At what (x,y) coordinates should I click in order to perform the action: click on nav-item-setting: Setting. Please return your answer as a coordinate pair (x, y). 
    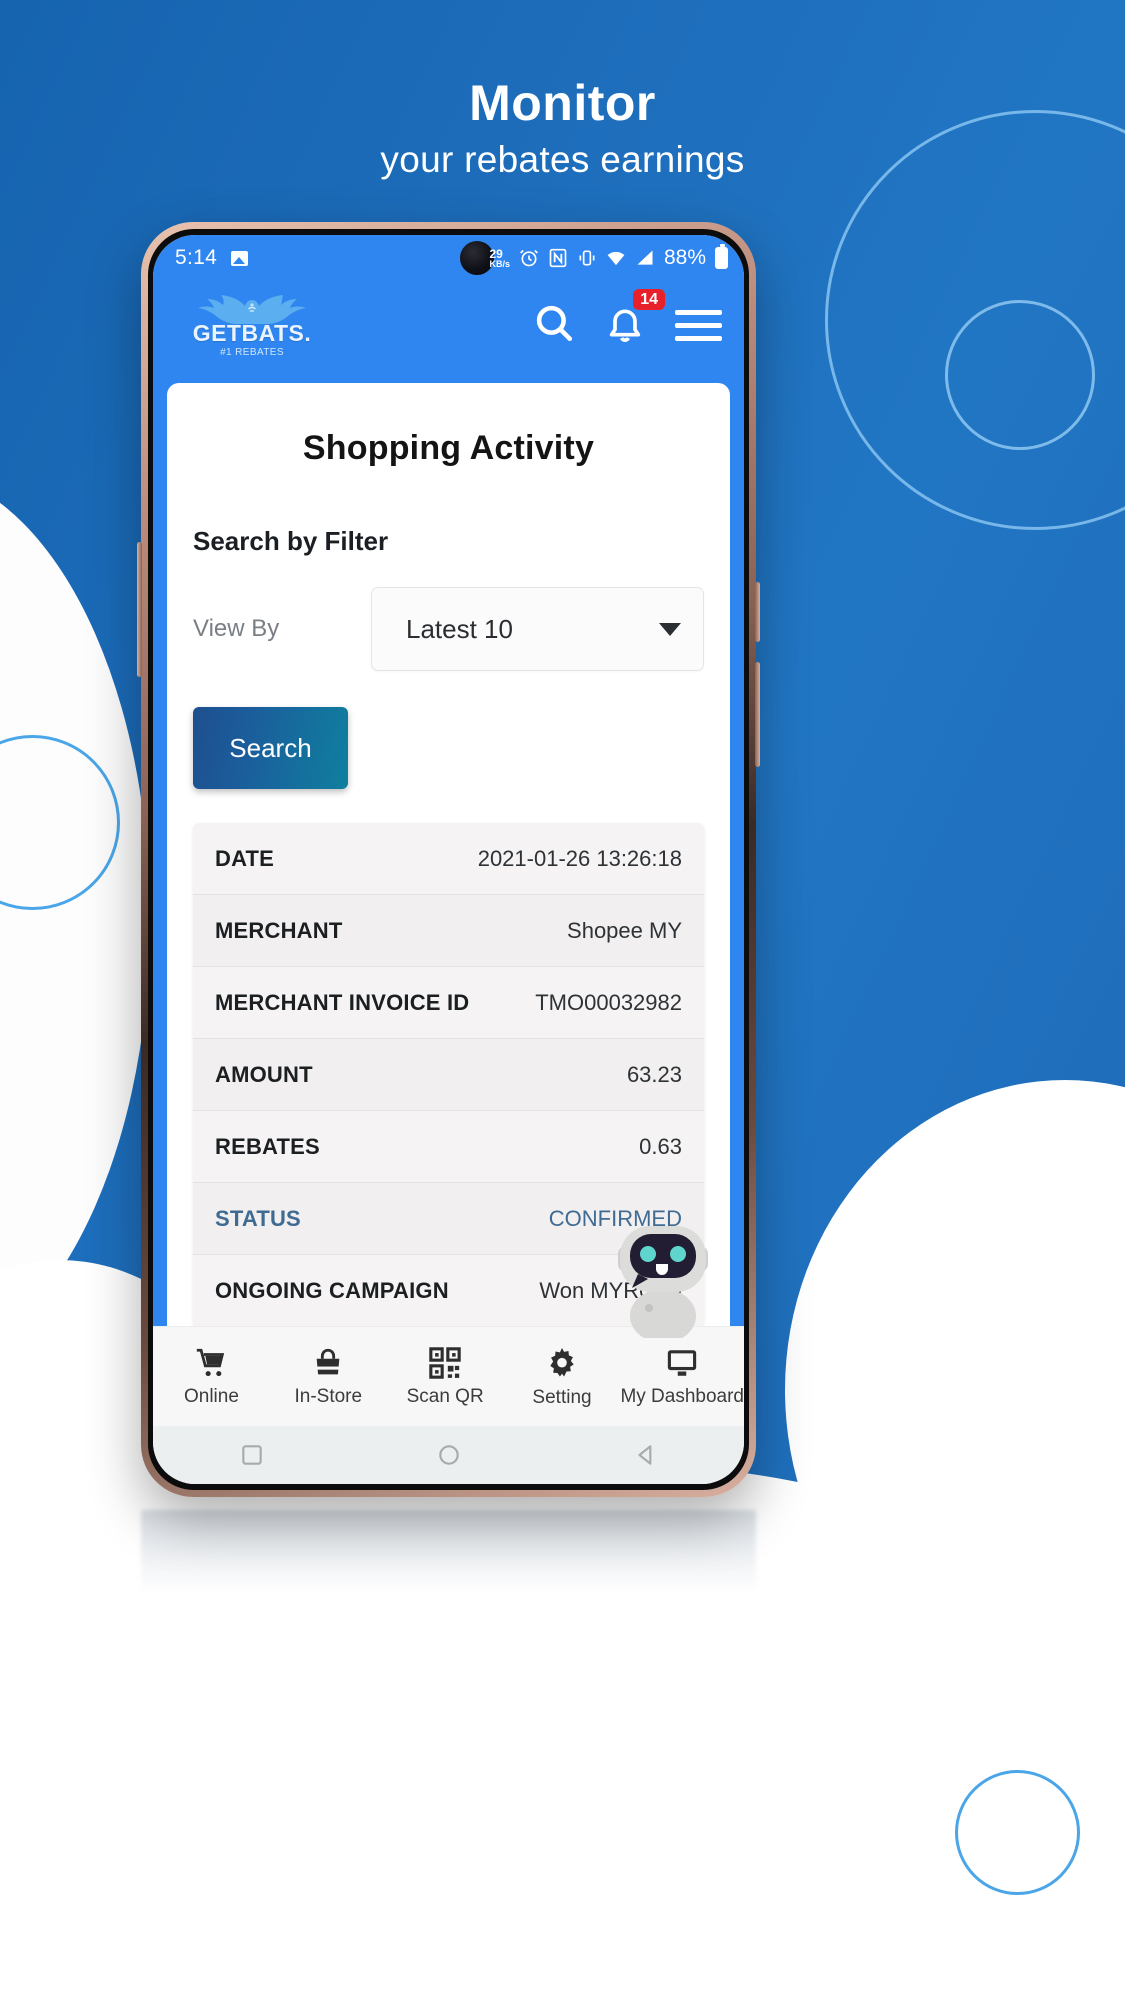
    Looking at the image, I should click on (562, 1377).